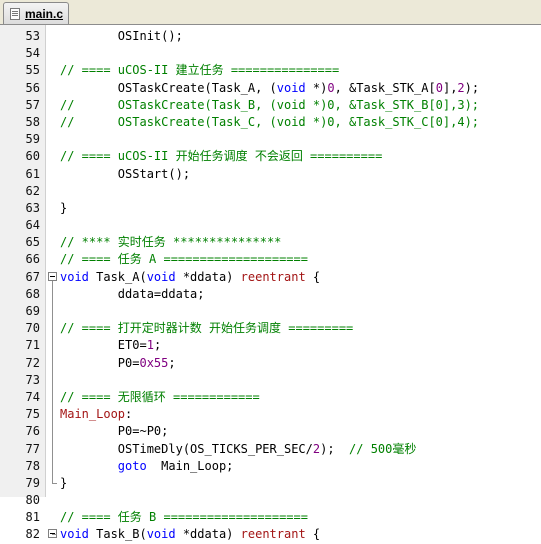  Describe the element at coordinates (32, 379) in the screenshot. I see `line-number: 73` at that location.